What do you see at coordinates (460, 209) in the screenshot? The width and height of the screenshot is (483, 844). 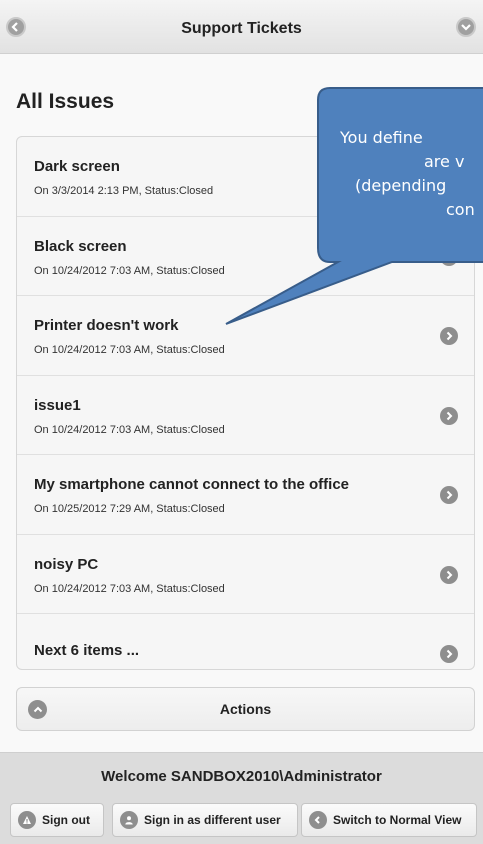 I see `callout-line-4: con` at bounding box center [460, 209].